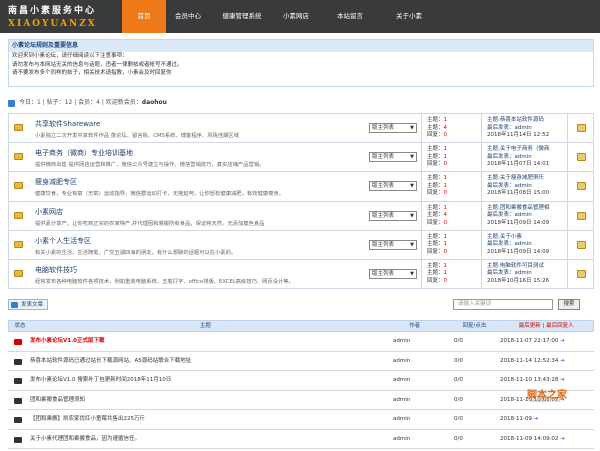 This screenshot has height=451, width=600. I want to click on nav-item: 首页, so click(144, 16).